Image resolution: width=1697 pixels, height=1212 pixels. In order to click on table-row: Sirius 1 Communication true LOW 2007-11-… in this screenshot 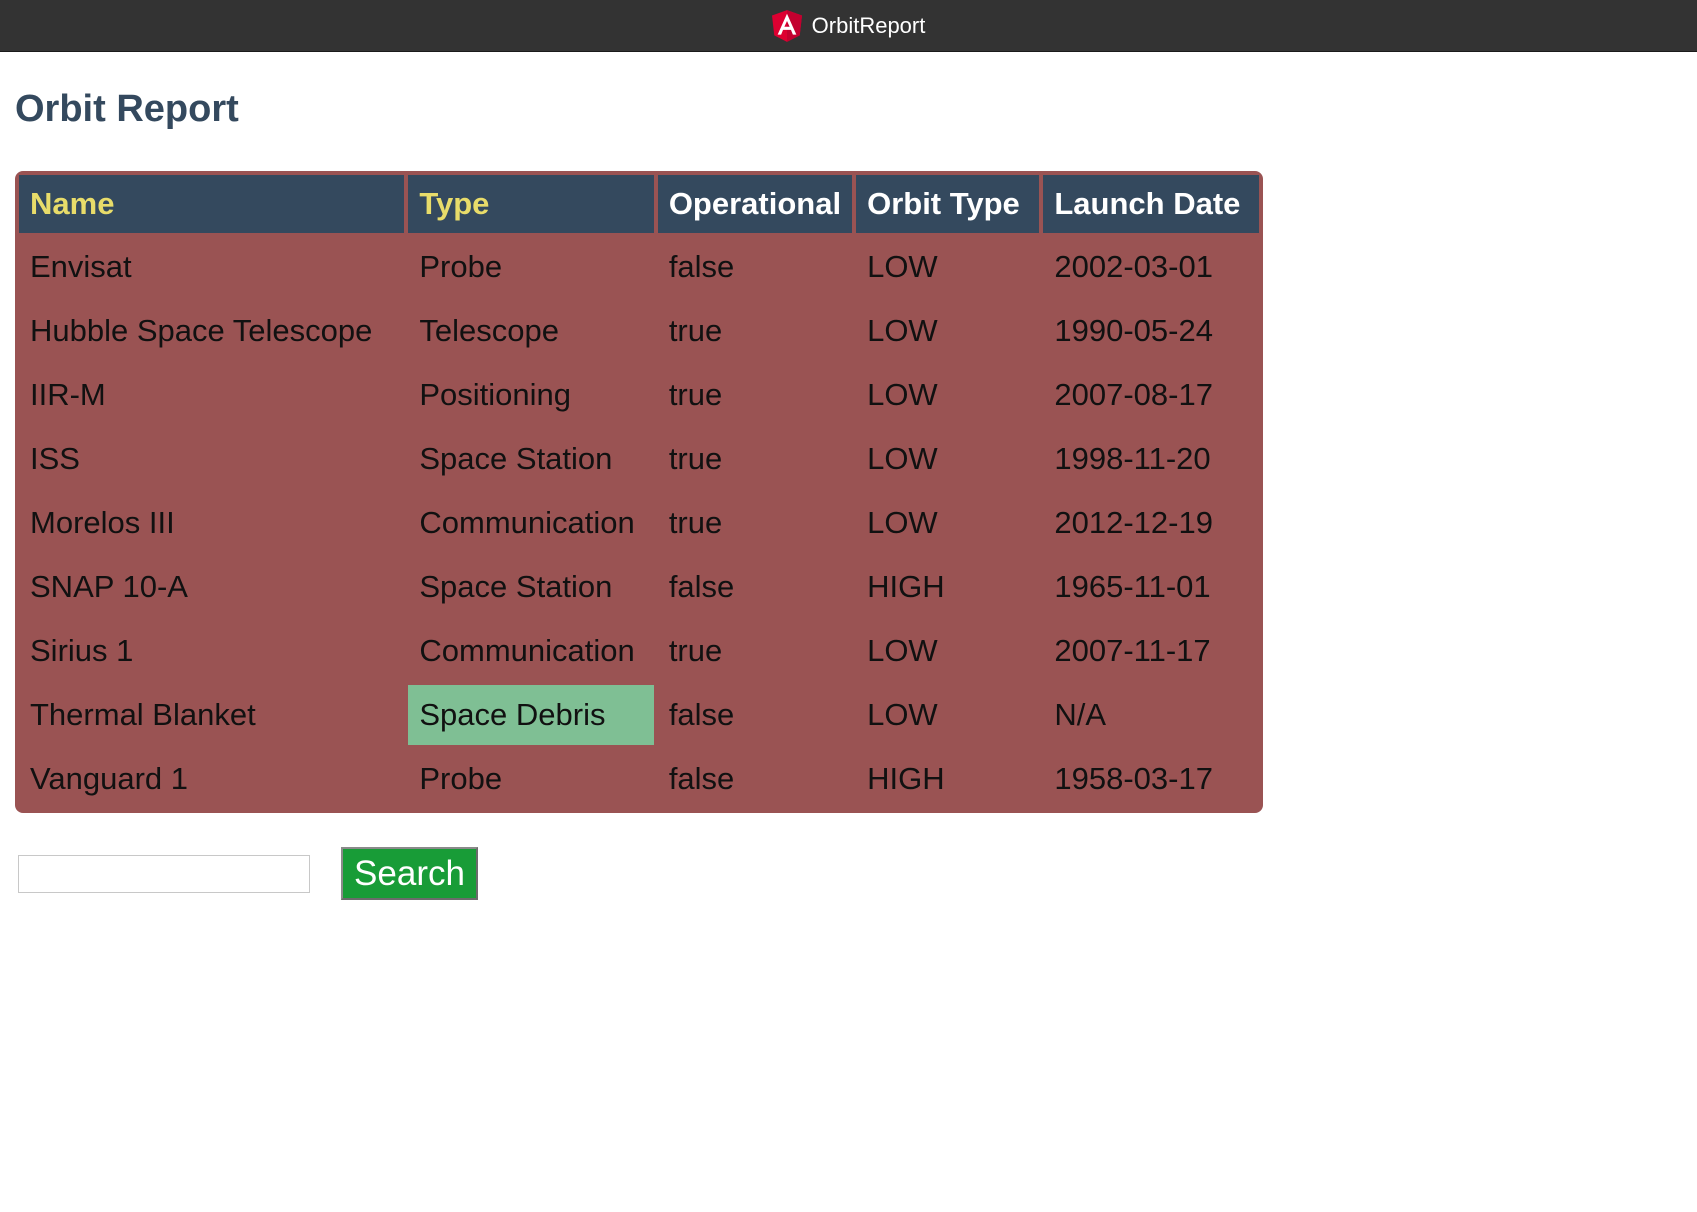, I will do `click(639, 651)`.